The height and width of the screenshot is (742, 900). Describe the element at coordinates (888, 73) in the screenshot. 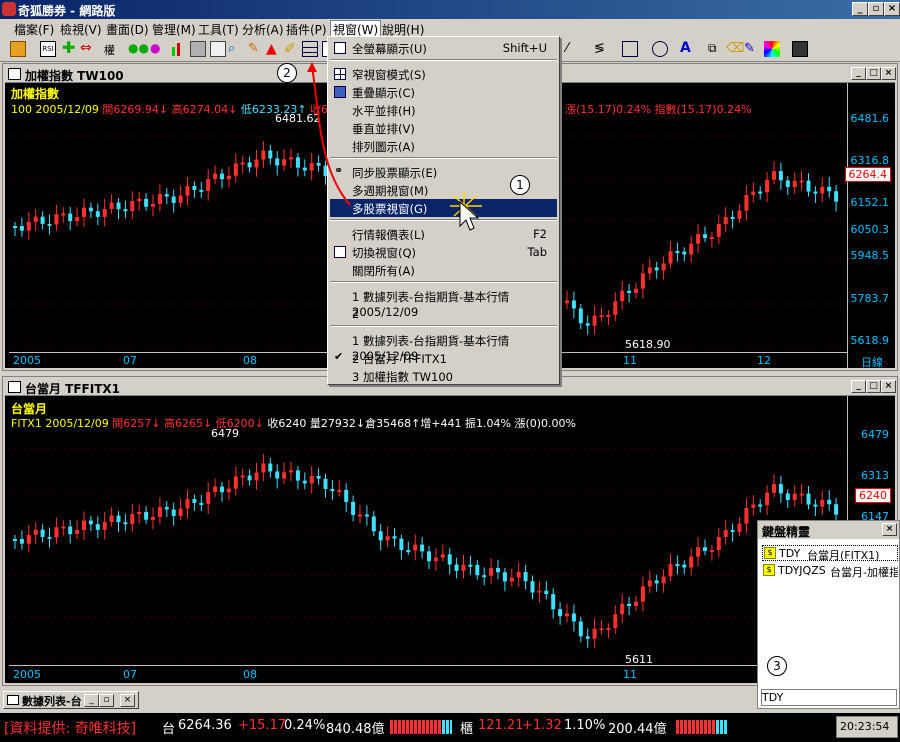

I see `index-close-button: ×` at that location.